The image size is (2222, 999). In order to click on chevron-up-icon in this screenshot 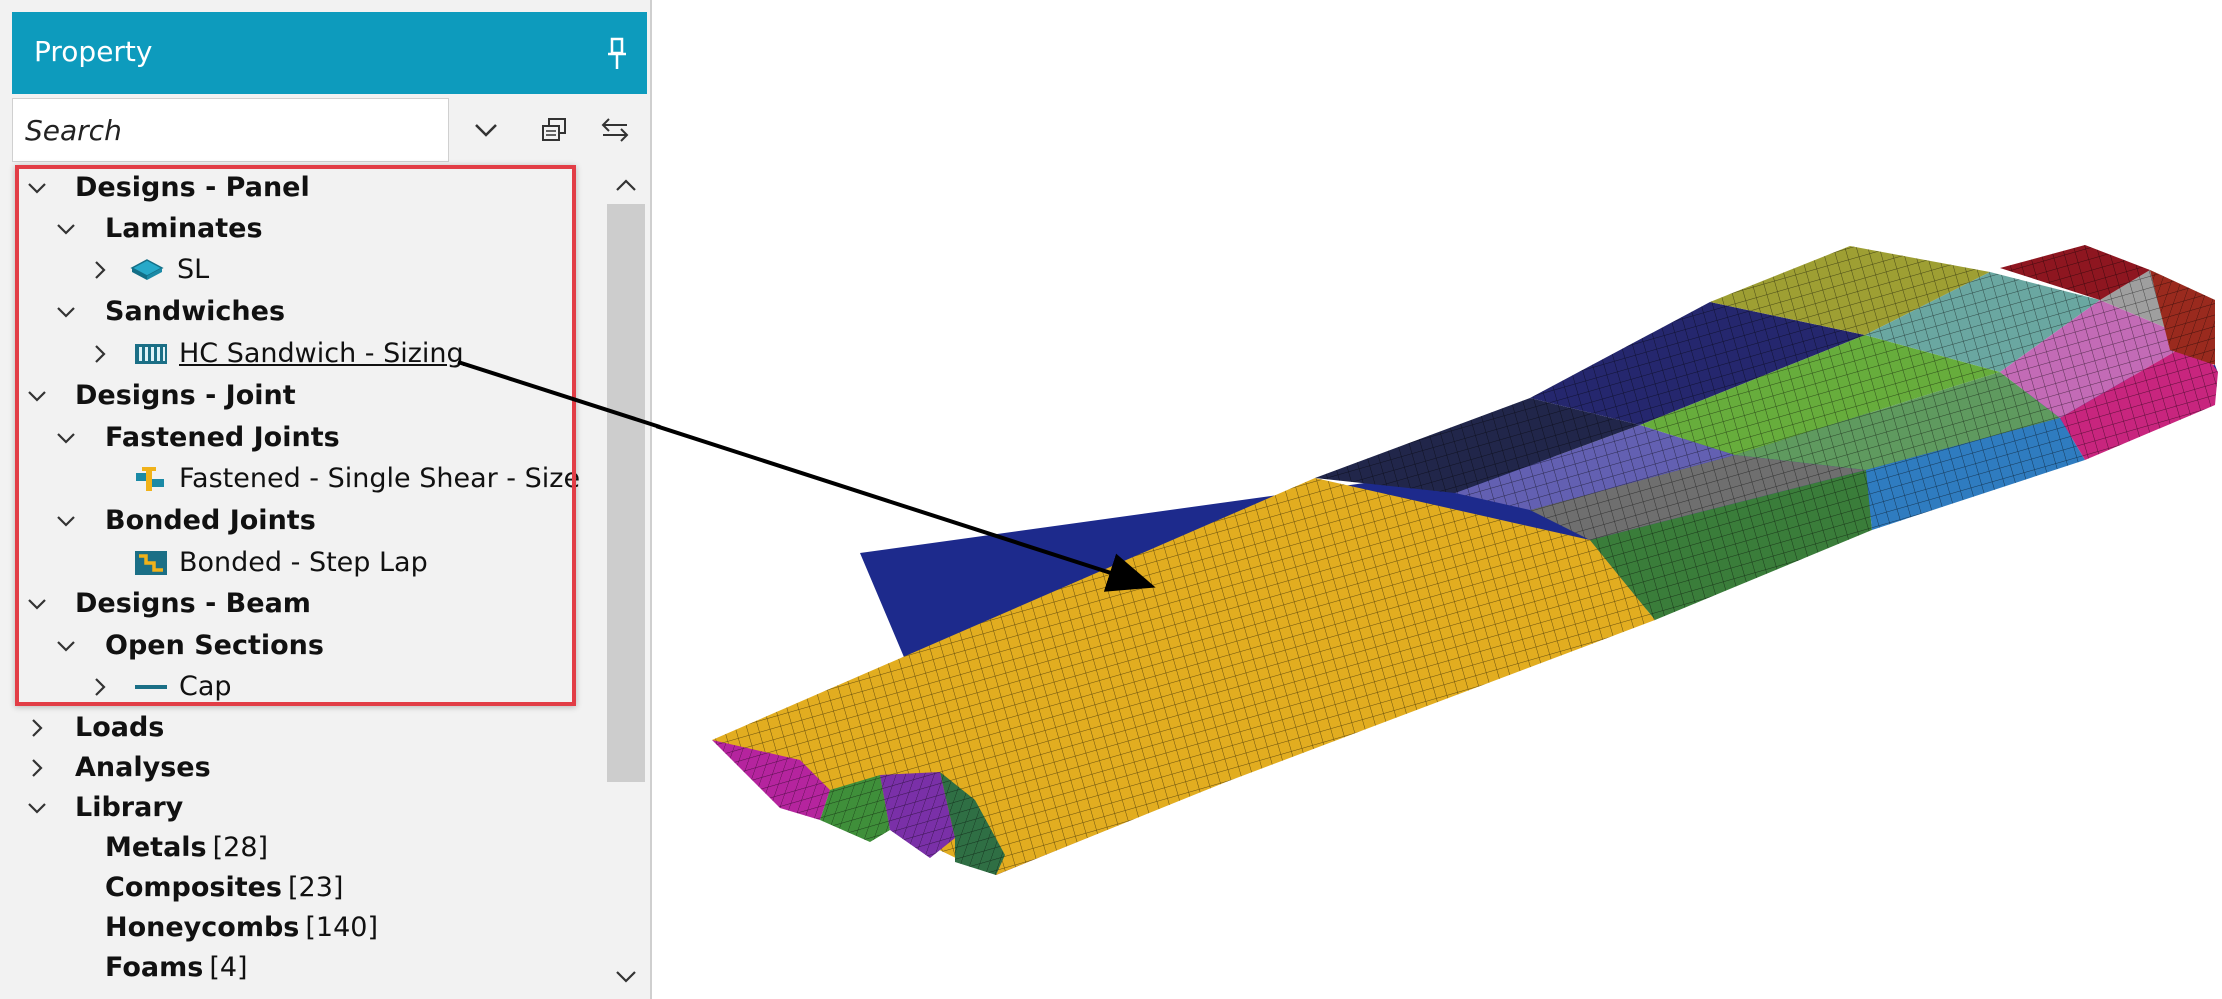, I will do `click(626, 185)`.